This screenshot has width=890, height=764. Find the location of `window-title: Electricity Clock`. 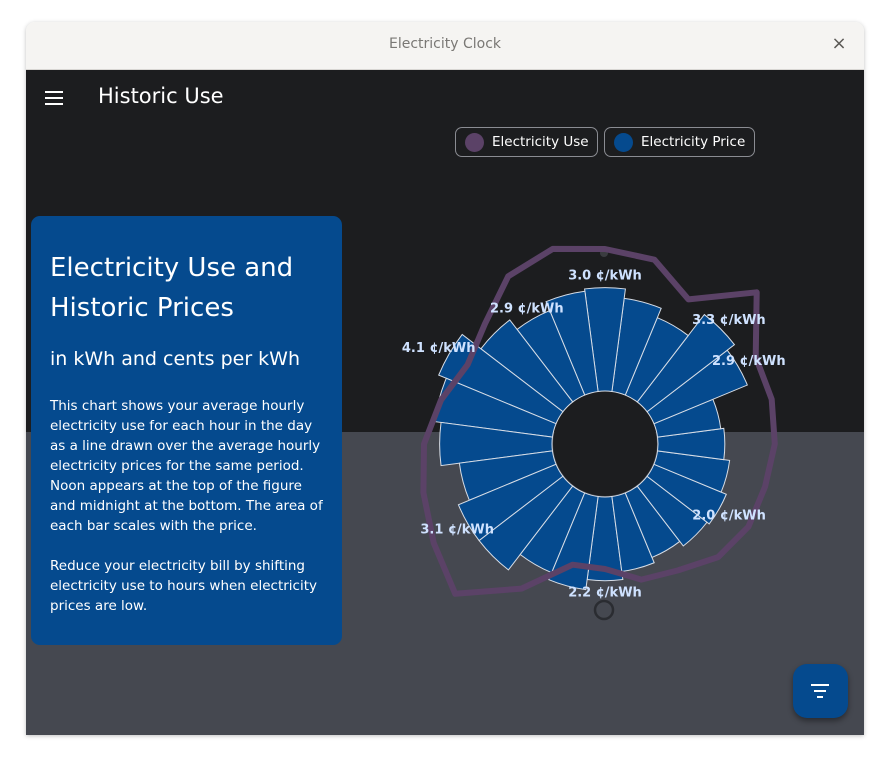

window-title: Electricity Clock is located at coordinates (445, 44).